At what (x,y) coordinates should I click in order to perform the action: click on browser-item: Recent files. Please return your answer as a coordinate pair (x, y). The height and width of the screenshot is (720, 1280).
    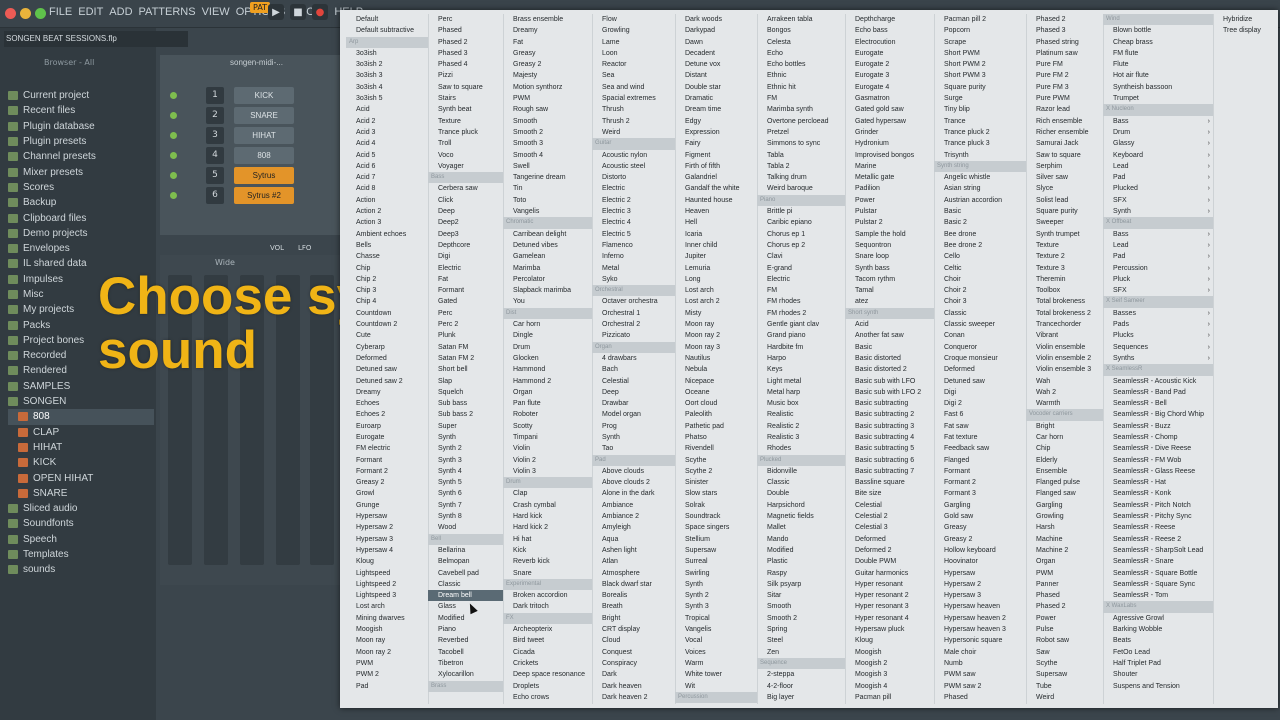
    Looking at the image, I should click on (81, 110).